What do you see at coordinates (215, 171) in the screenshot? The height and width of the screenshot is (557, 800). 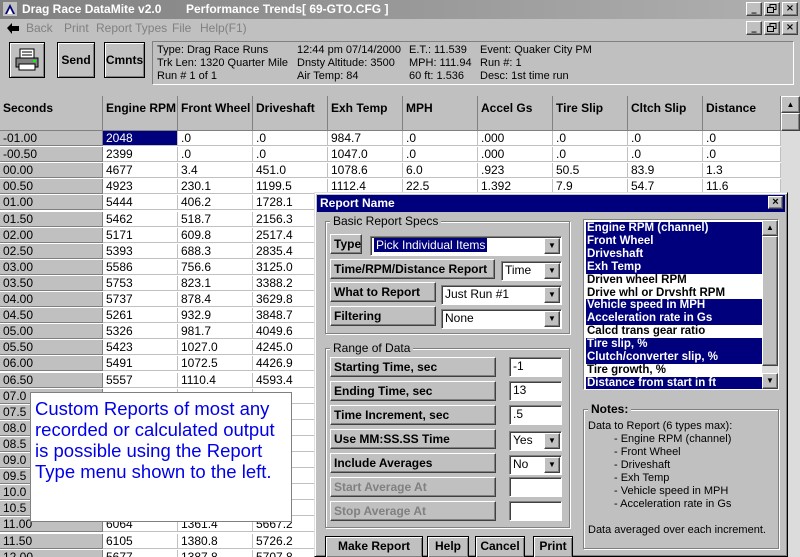 I see `grid-cell: 3.4` at bounding box center [215, 171].